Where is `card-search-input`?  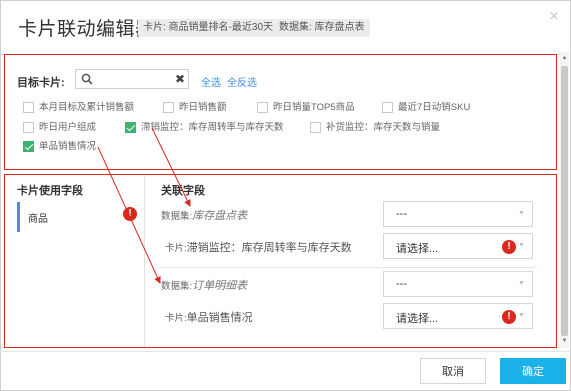
card-search-input is located at coordinates (133, 79).